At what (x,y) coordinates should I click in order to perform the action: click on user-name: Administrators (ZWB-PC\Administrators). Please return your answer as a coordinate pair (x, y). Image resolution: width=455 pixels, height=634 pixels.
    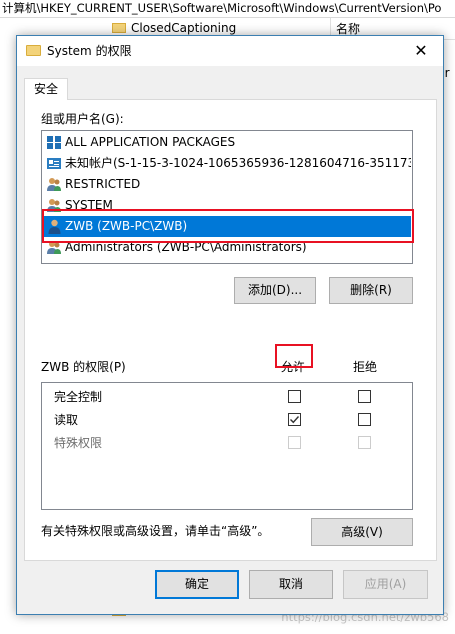
    Looking at the image, I should click on (186, 247).